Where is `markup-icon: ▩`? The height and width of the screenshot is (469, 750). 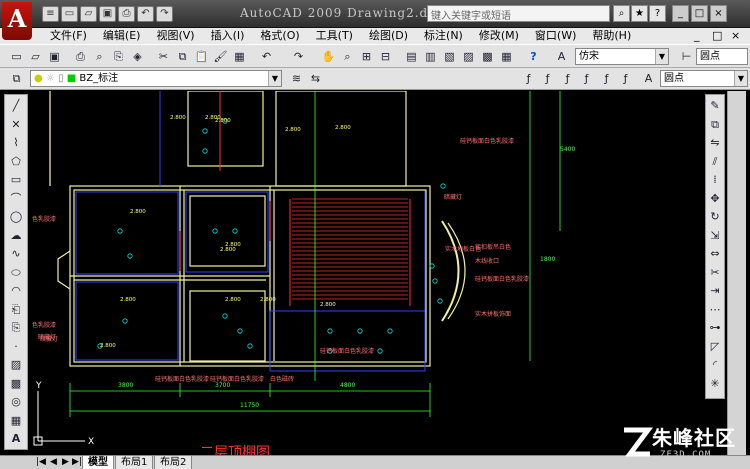 markup-icon: ▩ is located at coordinates (487, 56).